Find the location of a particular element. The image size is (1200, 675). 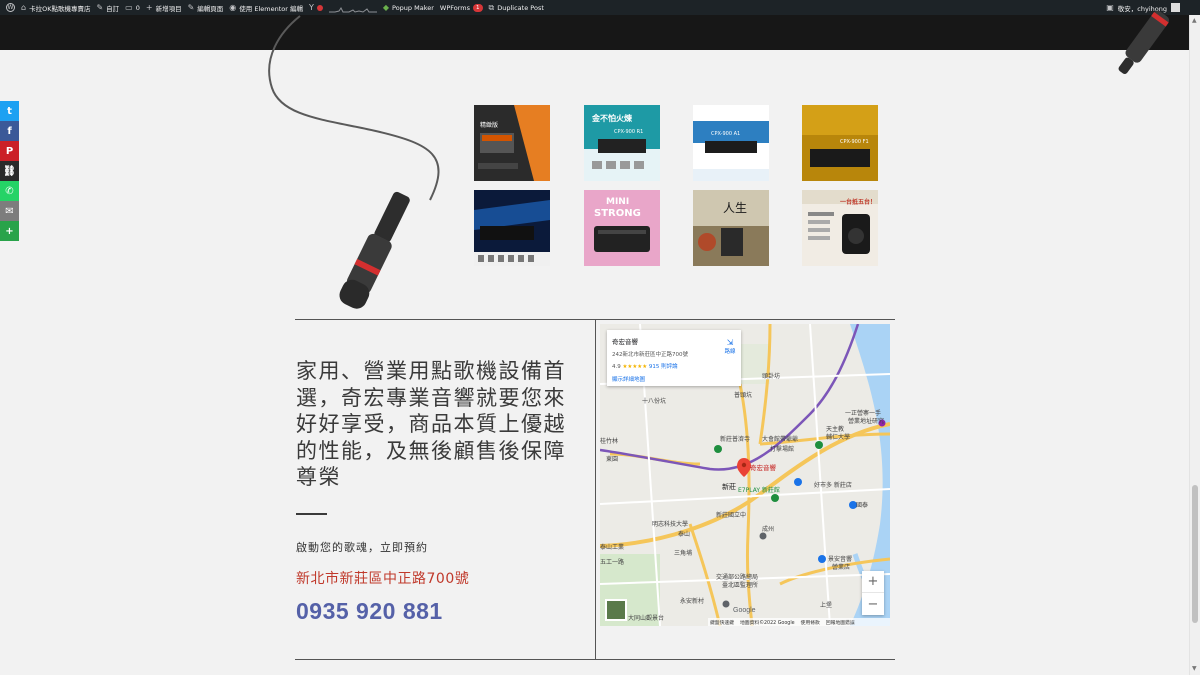

duplicate-post-link: ⧉ Duplicate Post is located at coordinates (516, 7).